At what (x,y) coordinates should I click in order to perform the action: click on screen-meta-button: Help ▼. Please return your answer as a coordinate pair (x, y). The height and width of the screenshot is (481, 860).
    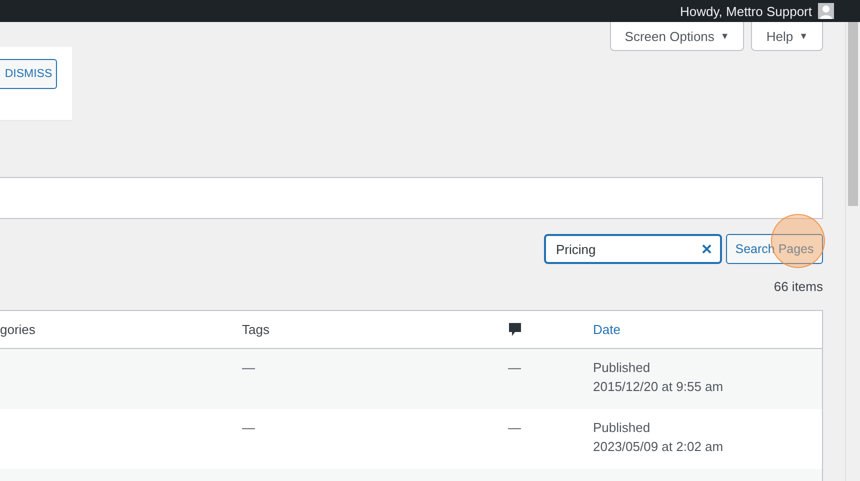
    Looking at the image, I should click on (787, 36).